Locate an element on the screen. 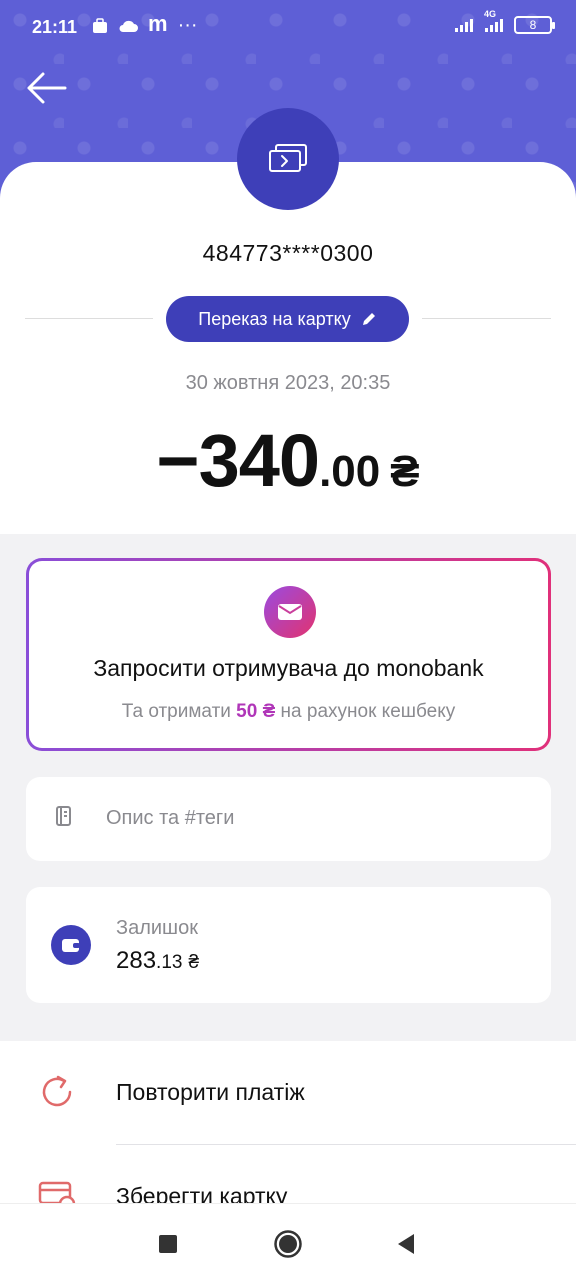 The image size is (576, 1280). system-navigation-bar is located at coordinates (288, 1241).